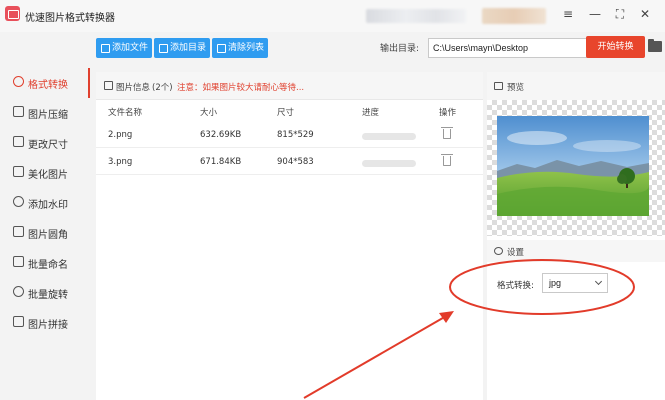  I want to click on blurred-account-info, so click(416, 16).